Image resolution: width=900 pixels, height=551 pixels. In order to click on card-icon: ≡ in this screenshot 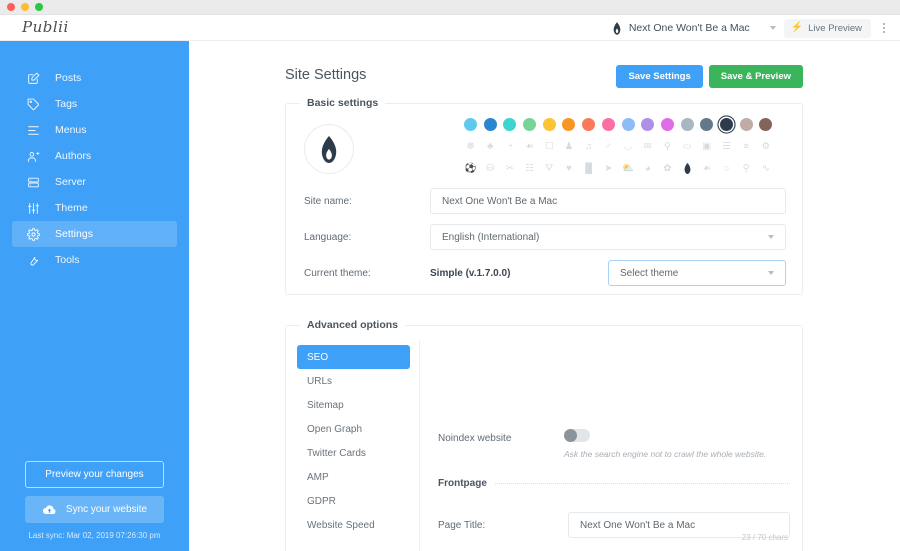, I will do `click(746, 146)`.